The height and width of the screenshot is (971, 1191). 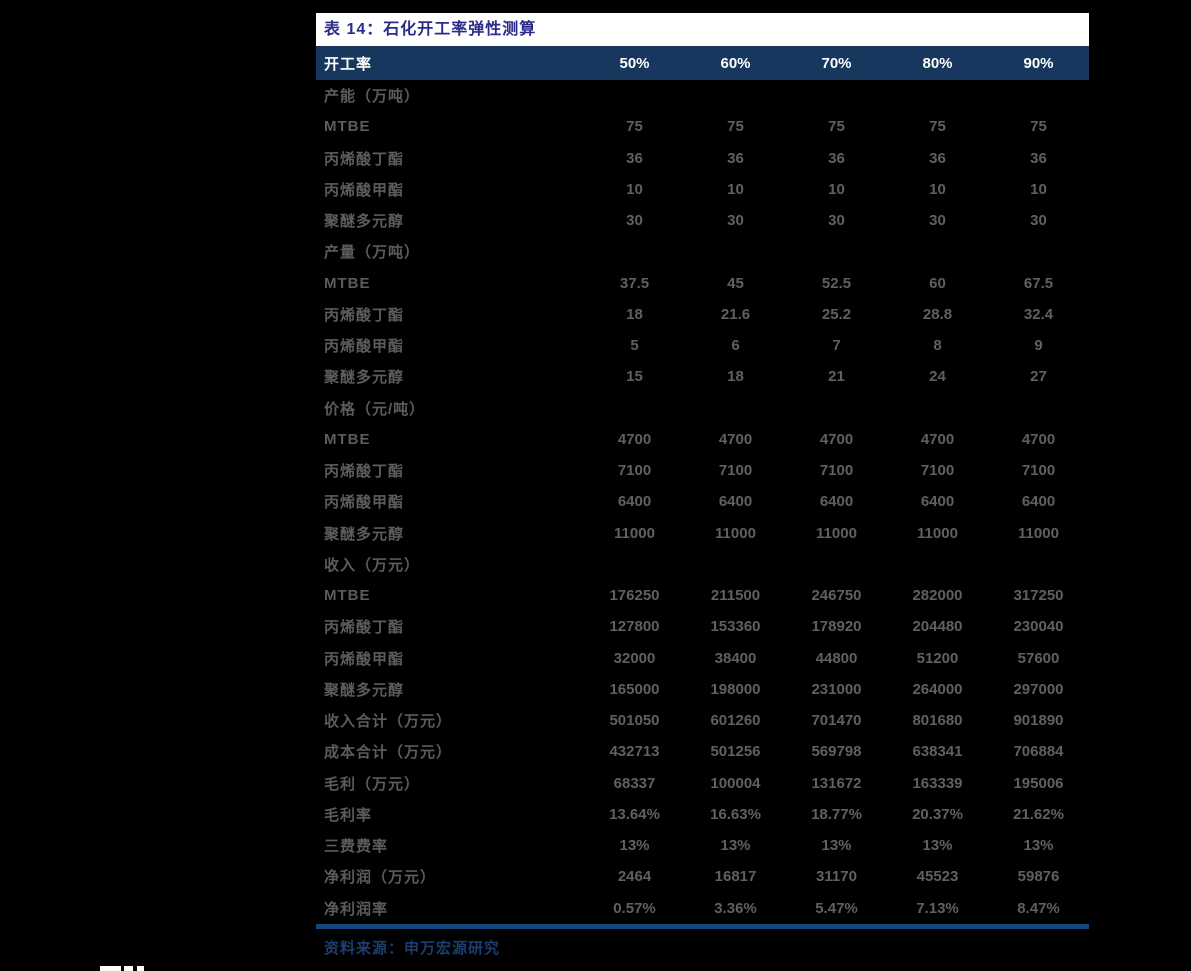 What do you see at coordinates (1038, 596) in the screenshot?
I see `row-value: 317250` at bounding box center [1038, 596].